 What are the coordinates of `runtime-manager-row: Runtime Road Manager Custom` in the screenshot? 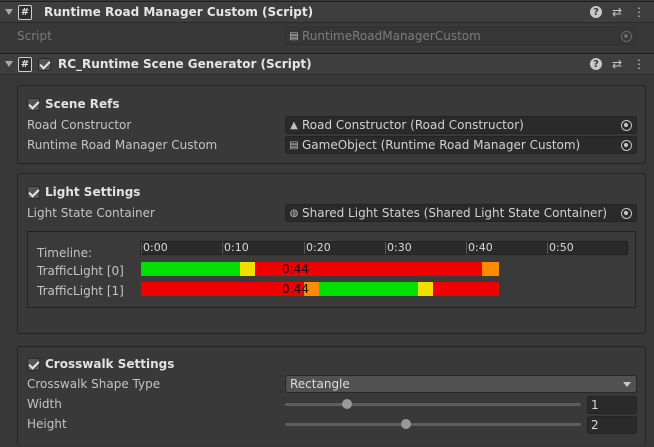 It's located at (122, 145).